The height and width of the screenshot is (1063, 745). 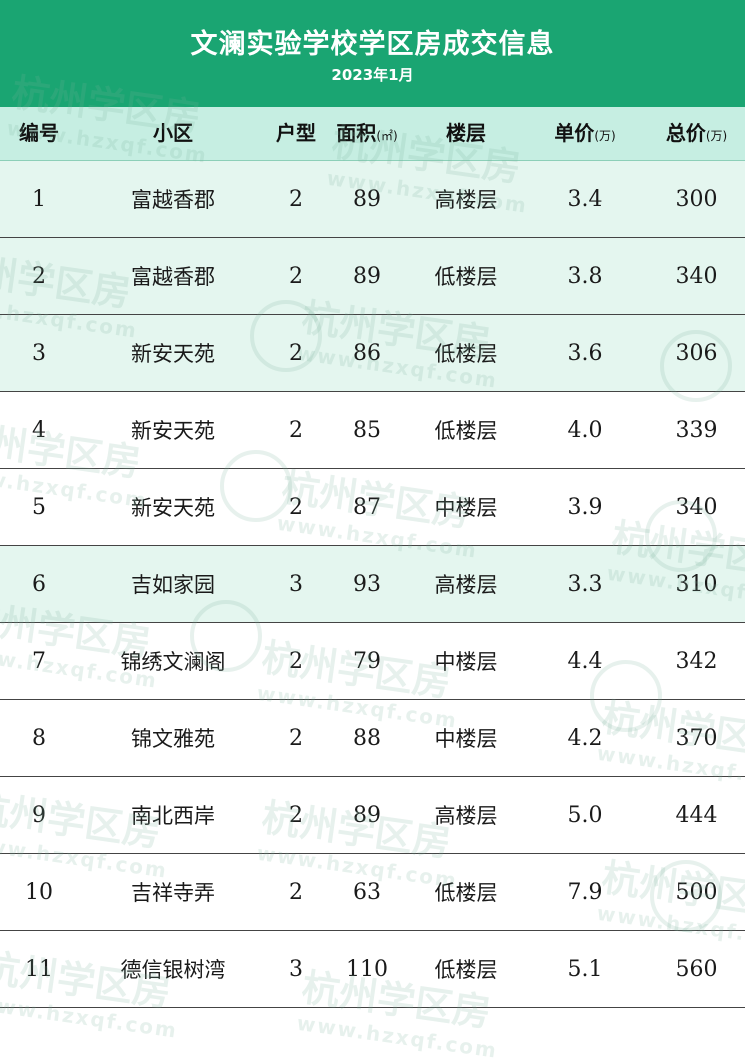 I want to click on column-header-layout: 户型, so click(x=296, y=133).